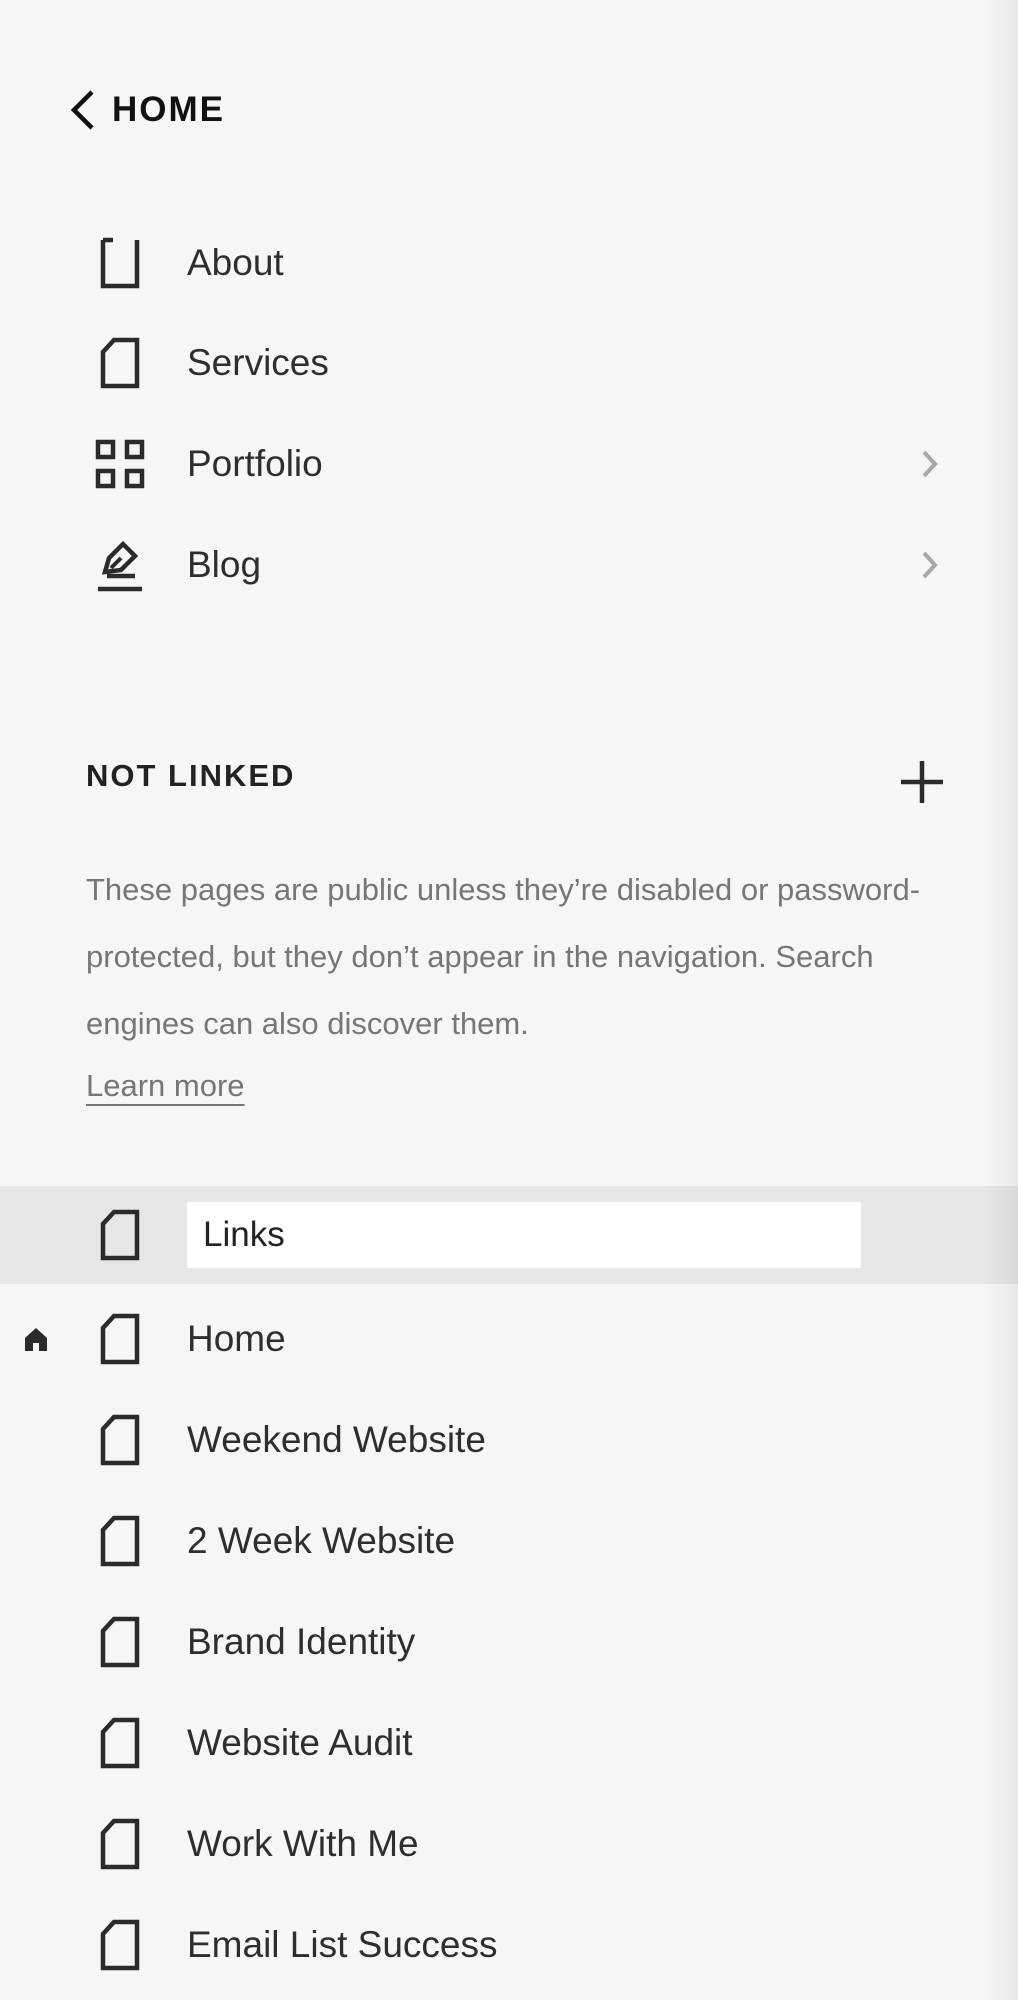 The image size is (1018, 2000). I want to click on page-item-label: Home, so click(236, 1338).